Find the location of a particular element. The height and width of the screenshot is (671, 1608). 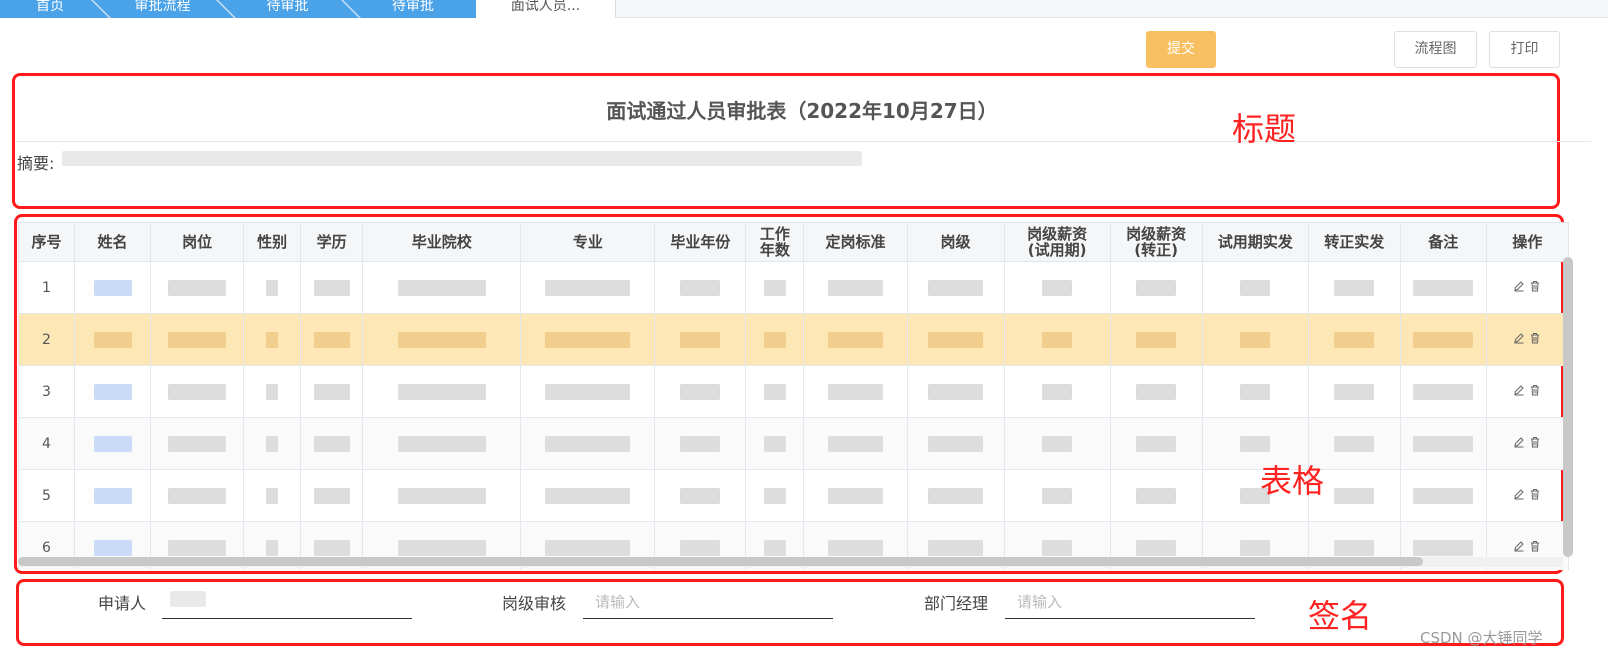

tab-label: 待审批 is located at coordinates (413, 7).